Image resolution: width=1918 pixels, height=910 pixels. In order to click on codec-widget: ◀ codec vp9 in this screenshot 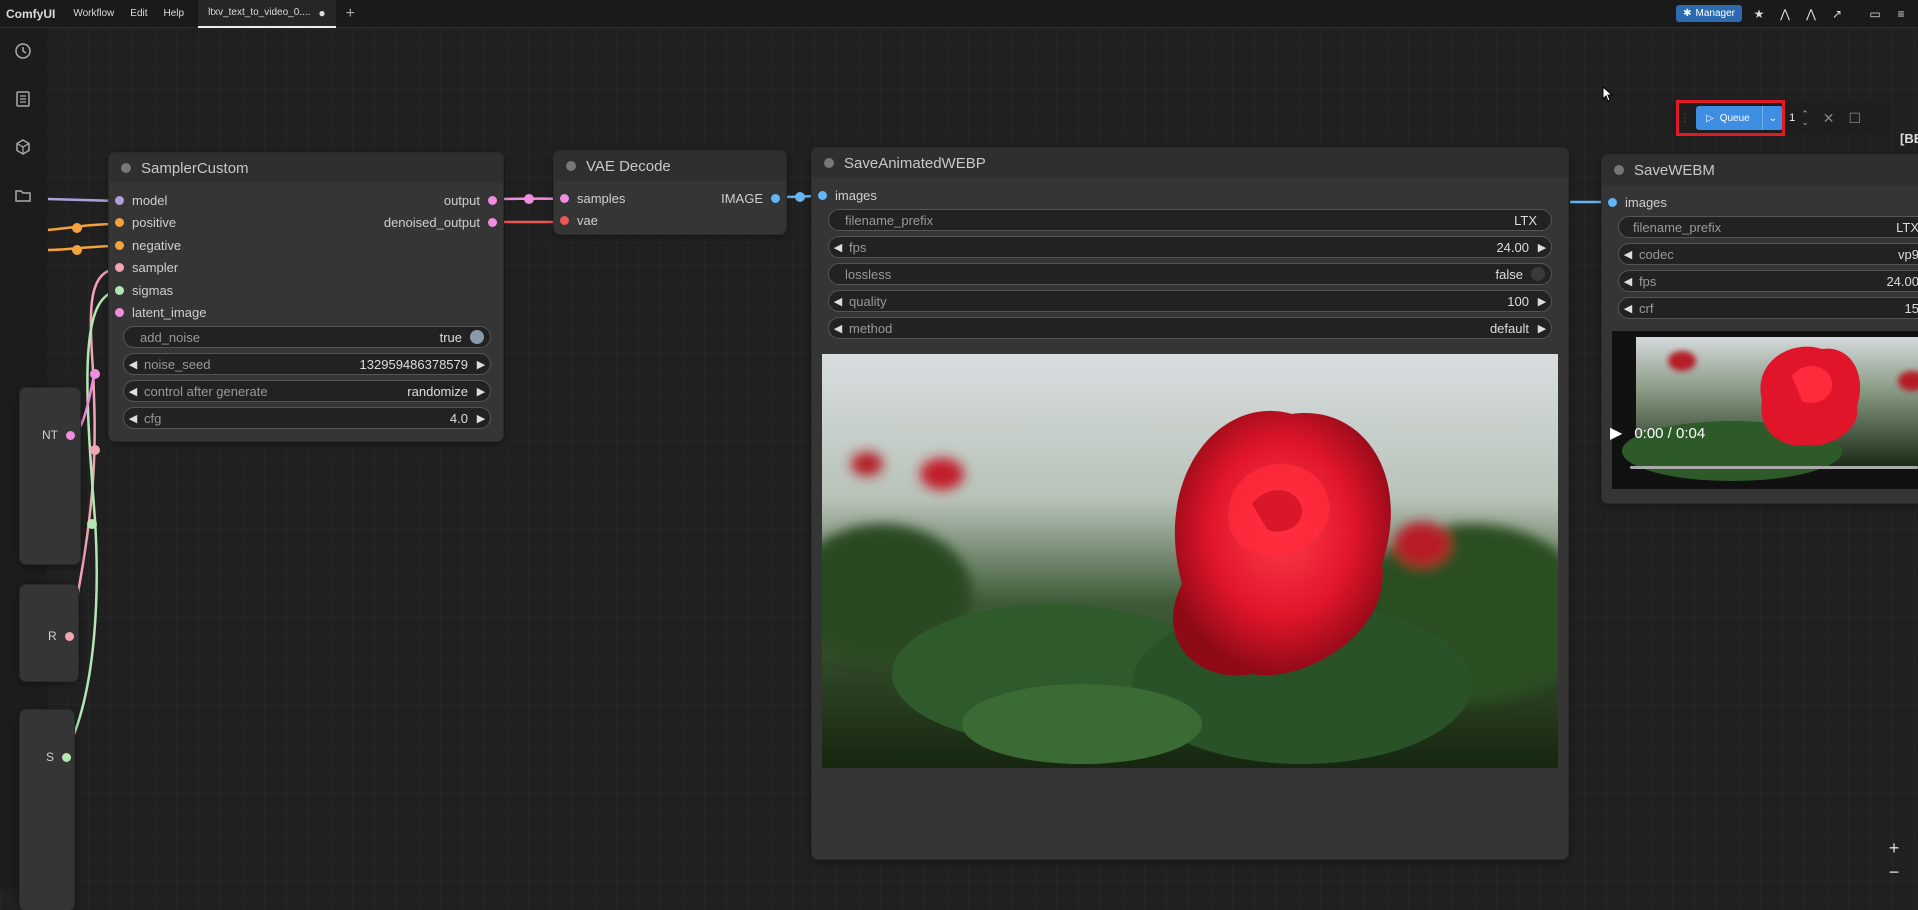, I will do `click(1768, 254)`.